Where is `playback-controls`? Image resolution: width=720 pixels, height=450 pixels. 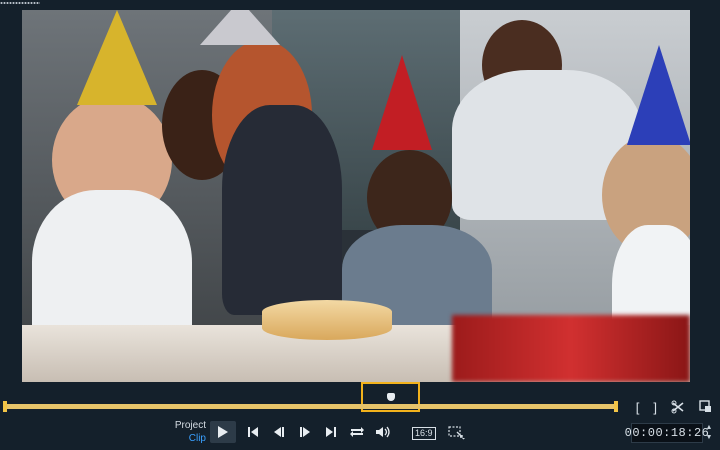
playback-controls is located at coordinates (301, 432).